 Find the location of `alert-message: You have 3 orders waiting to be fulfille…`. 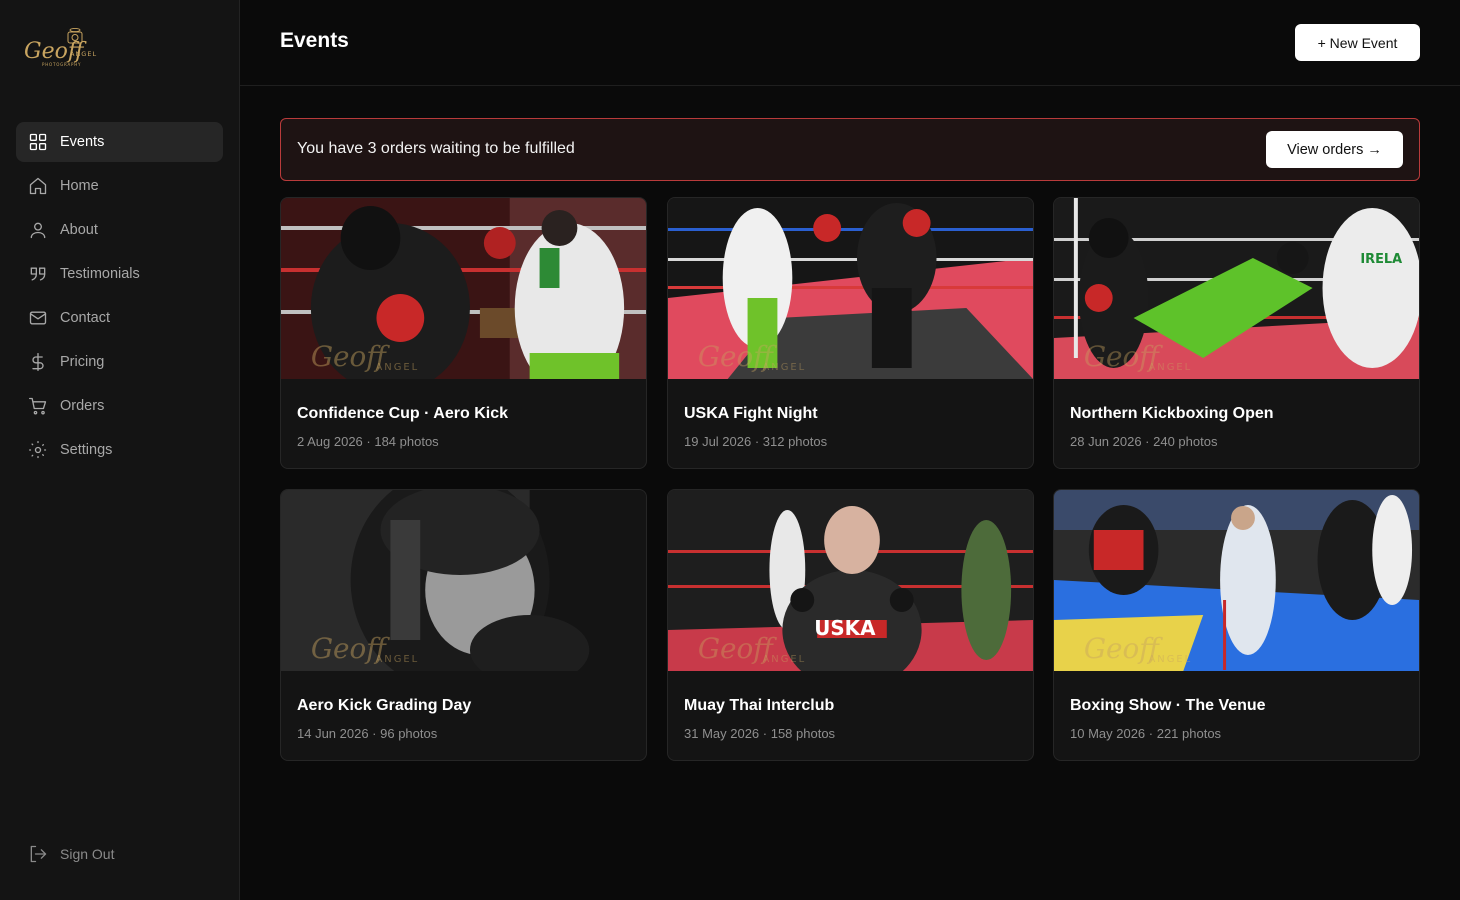

alert-message: You have 3 orders waiting to be fulfille… is located at coordinates (436, 148).